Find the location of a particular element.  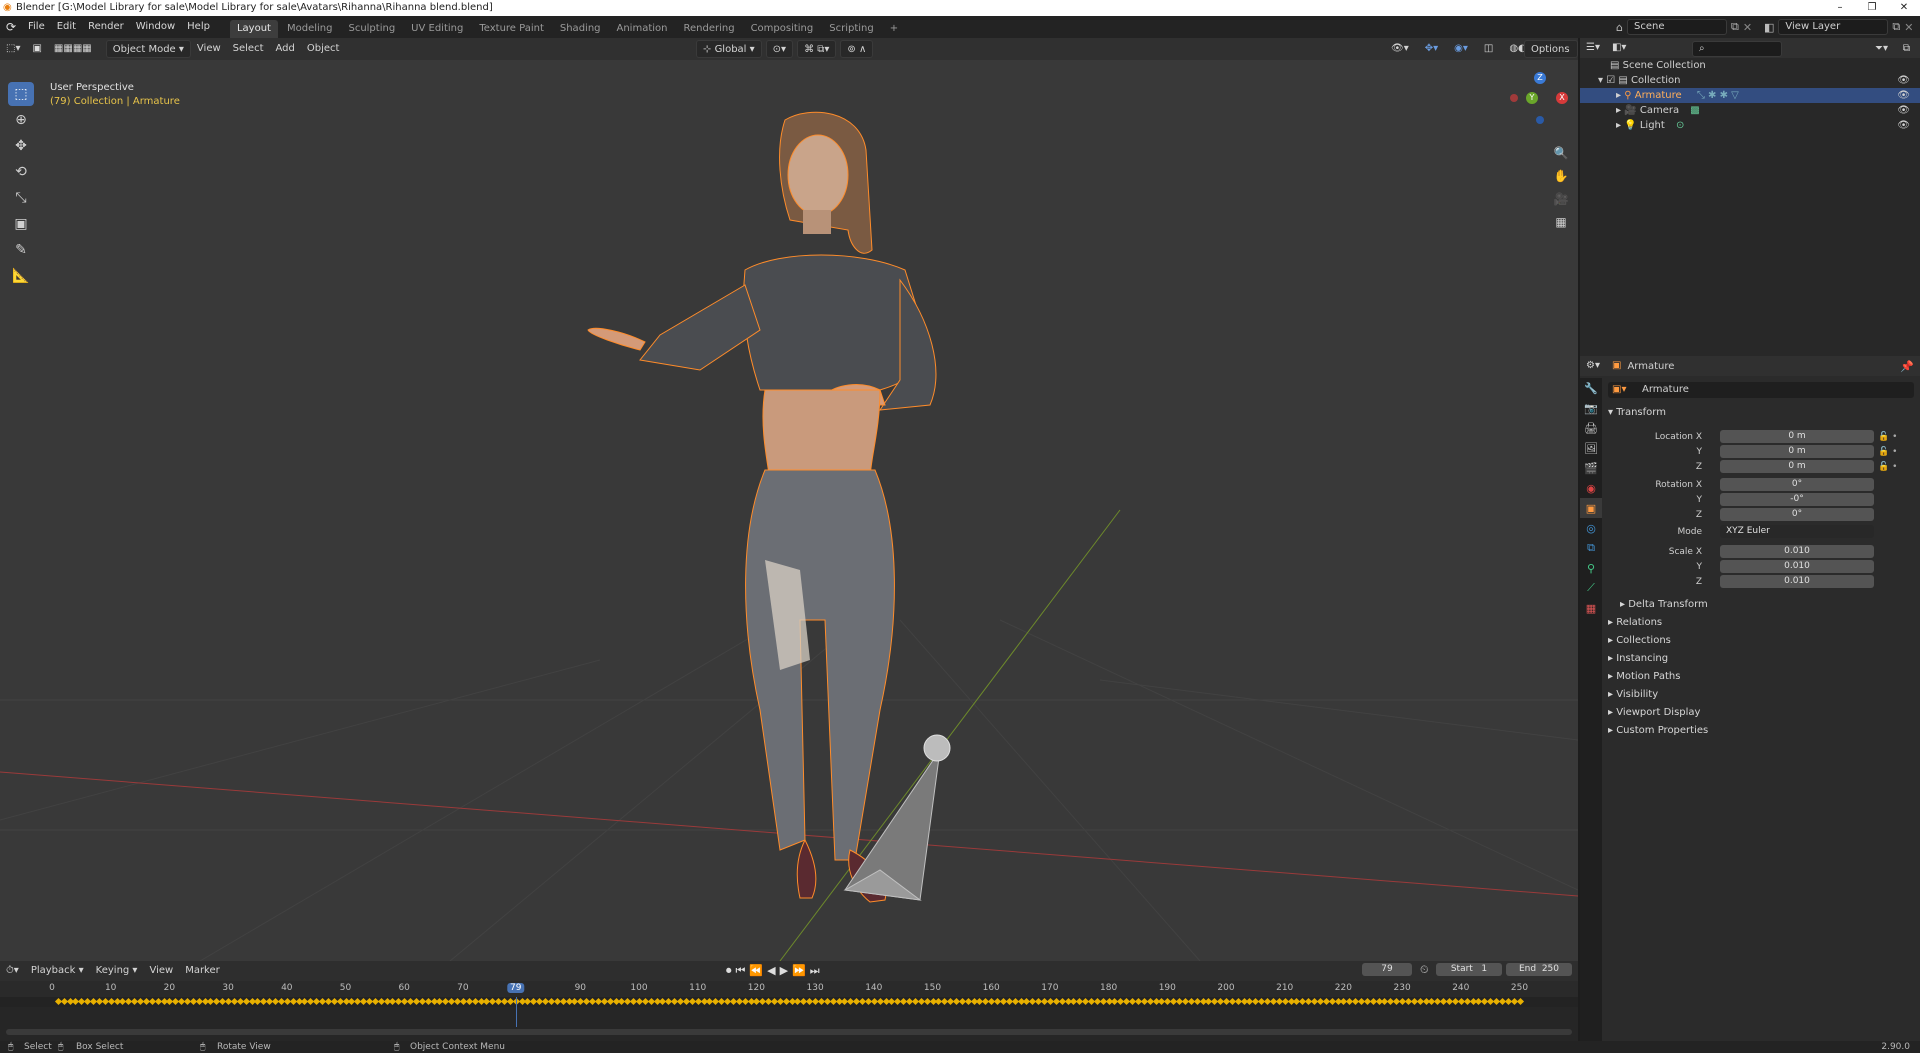

gizmo-neg-x is located at coordinates (1514, 98).